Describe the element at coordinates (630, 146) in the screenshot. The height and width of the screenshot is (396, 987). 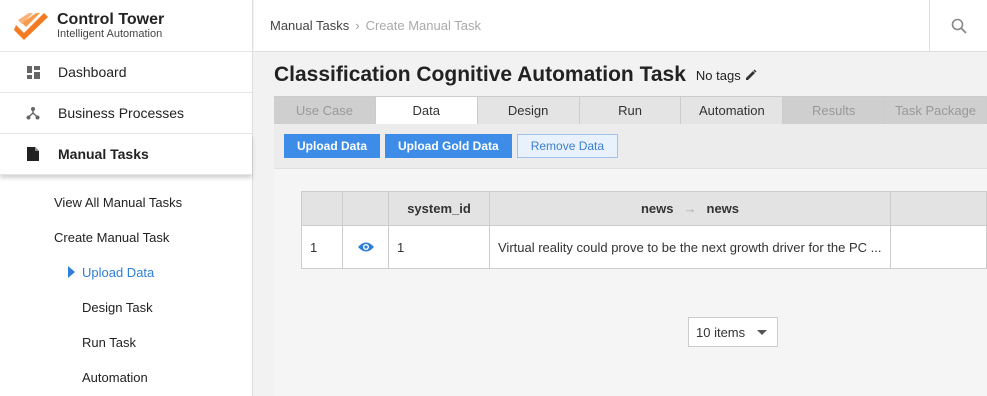
I see `data-toolbar: Upload Data Upload Gold Data Remove Data` at that location.